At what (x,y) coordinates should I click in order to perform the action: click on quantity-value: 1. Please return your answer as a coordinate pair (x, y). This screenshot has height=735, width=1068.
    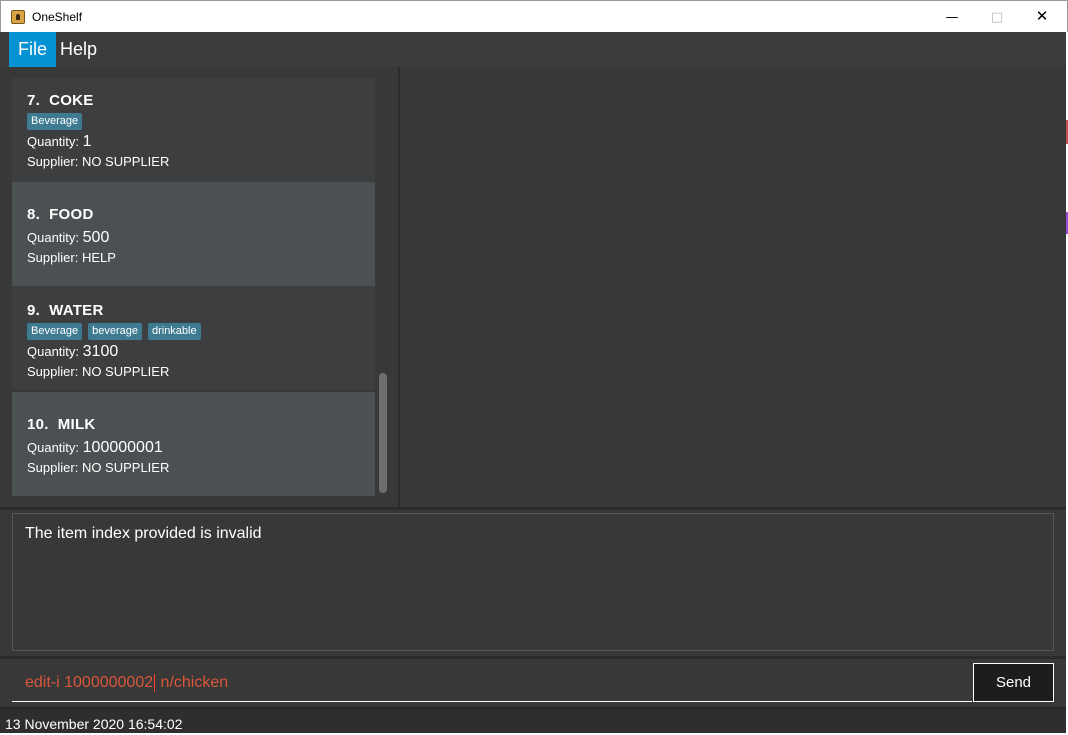
    Looking at the image, I should click on (87, 141).